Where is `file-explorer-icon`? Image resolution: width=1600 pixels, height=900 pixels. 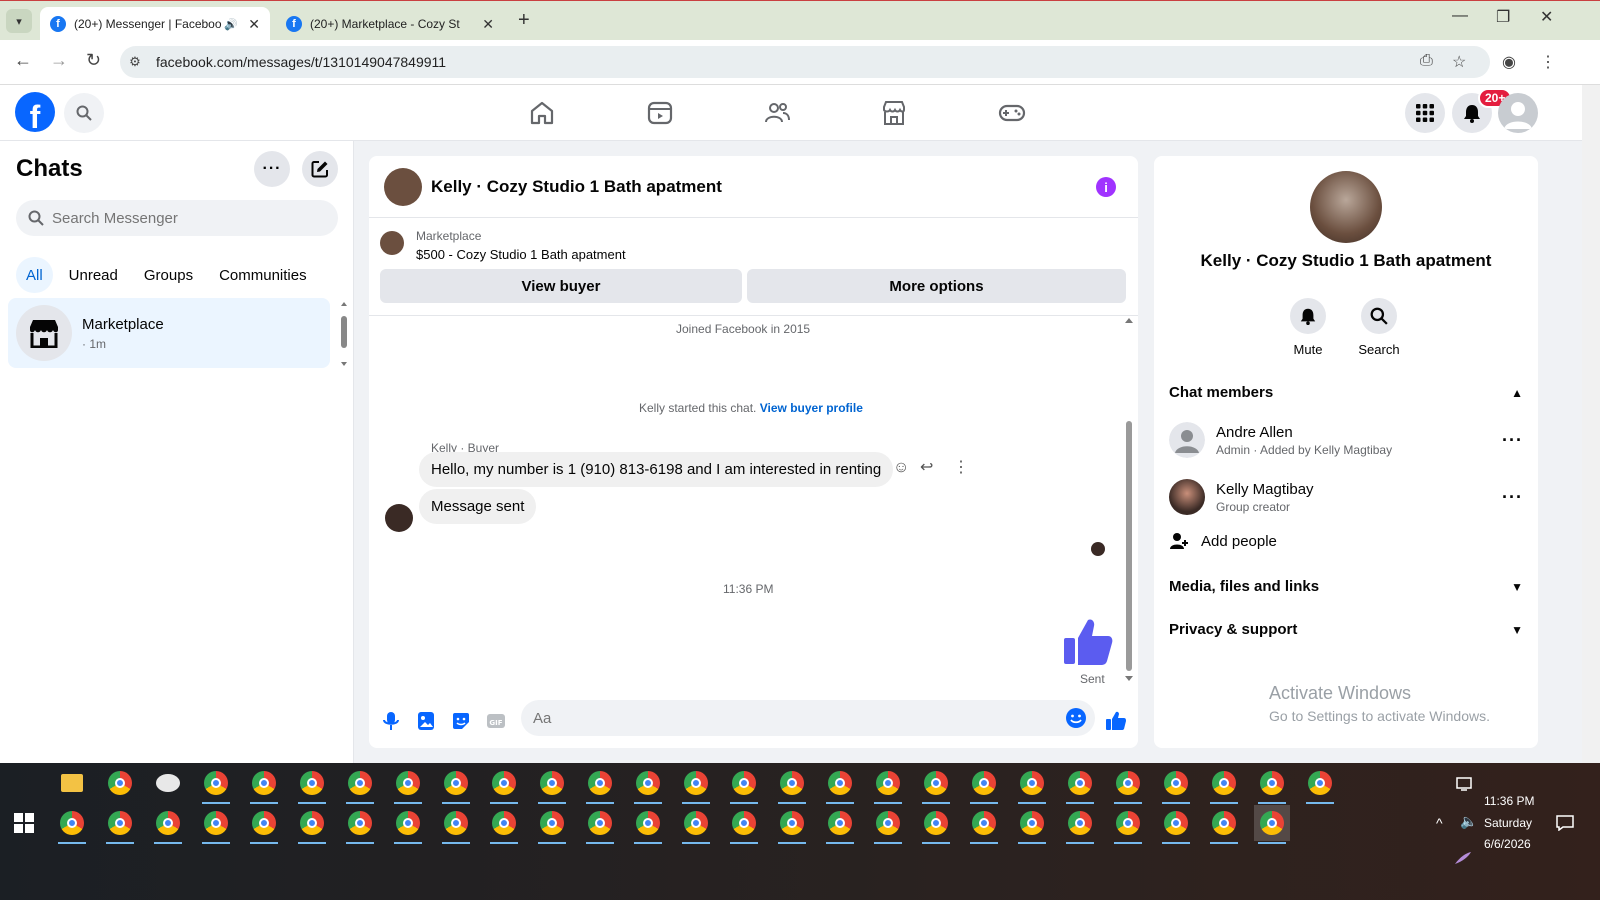 file-explorer-icon is located at coordinates (72, 783).